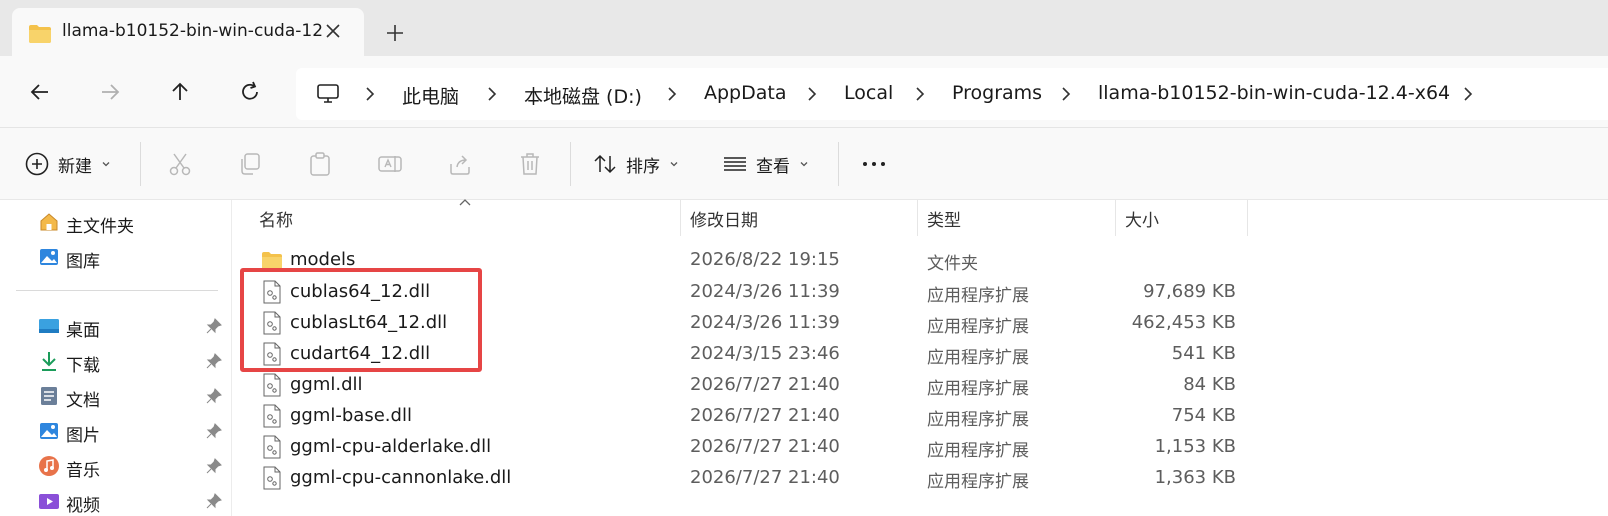 This screenshot has height=516, width=1608. What do you see at coordinates (1195, 477) in the screenshot?
I see `file-size: 1,363 KB` at bounding box center [1195, 477].